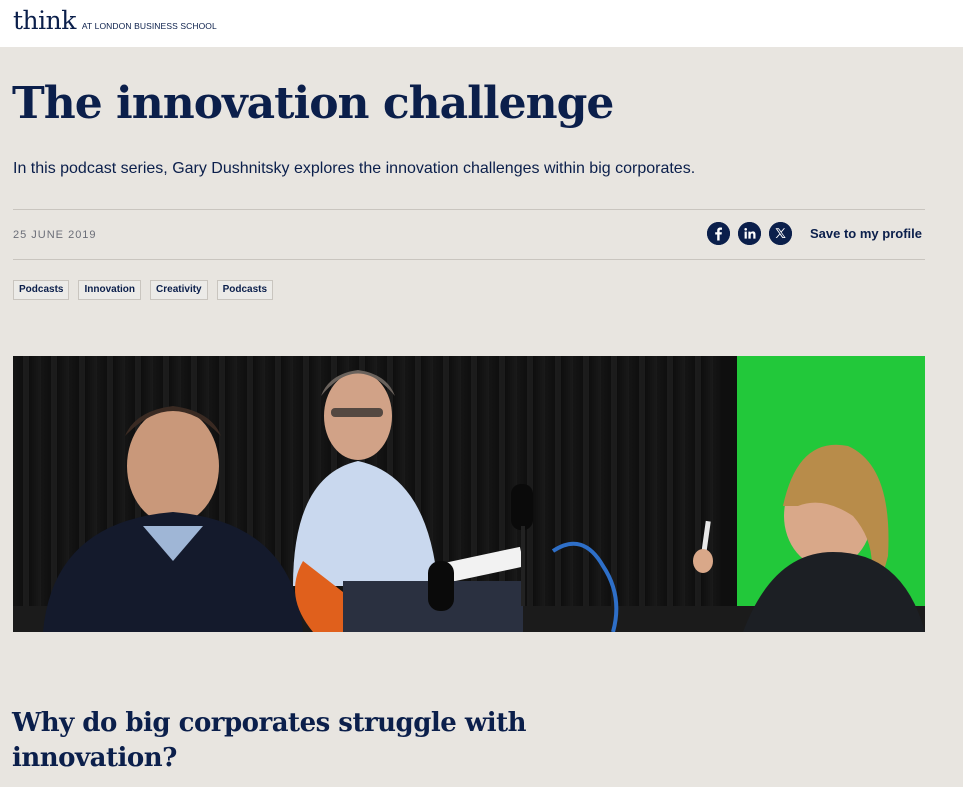  I want to click on logo-wordmark: think, so click(44, 20).